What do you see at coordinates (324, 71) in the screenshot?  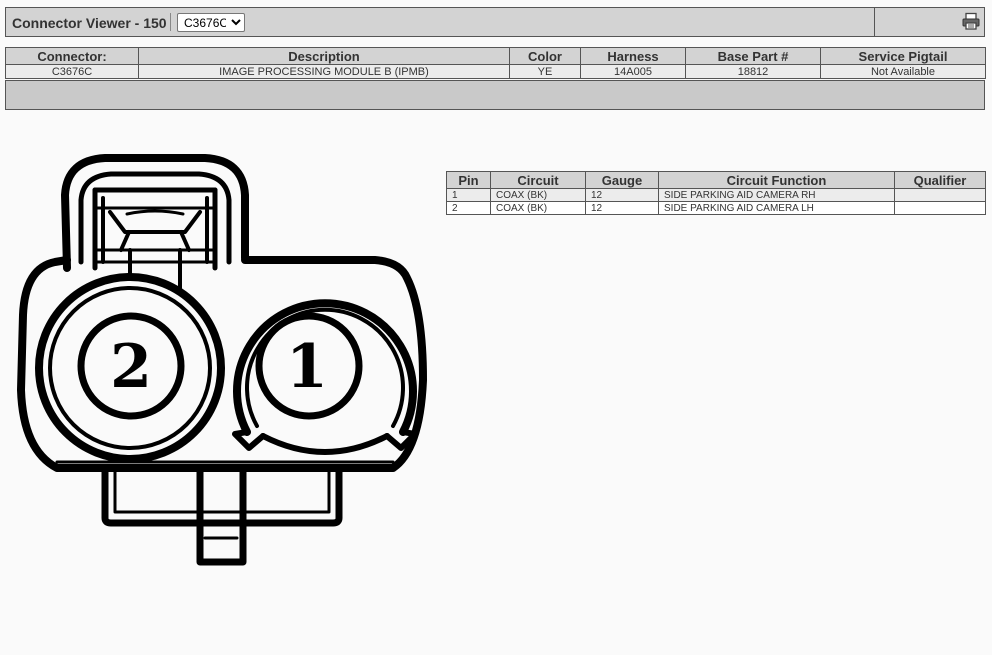 I see `cell-description: IMAGE PROCESSING MODULE B (IPMB)` at bounding box center [324, 71].